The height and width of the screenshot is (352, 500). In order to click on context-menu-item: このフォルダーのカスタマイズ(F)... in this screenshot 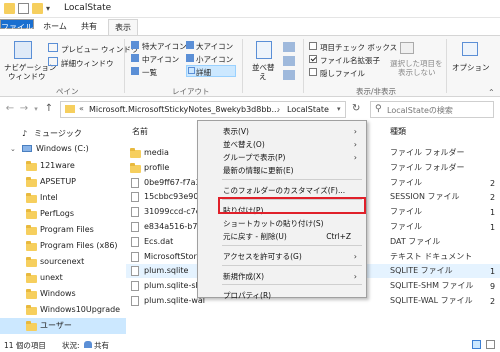, I will do `click(282, 190)`.